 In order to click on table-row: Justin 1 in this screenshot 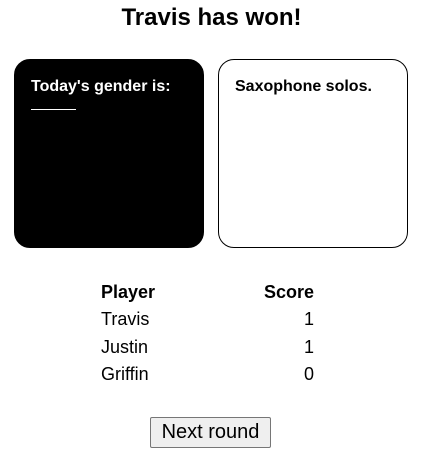, I will do `click(207, 347)`.